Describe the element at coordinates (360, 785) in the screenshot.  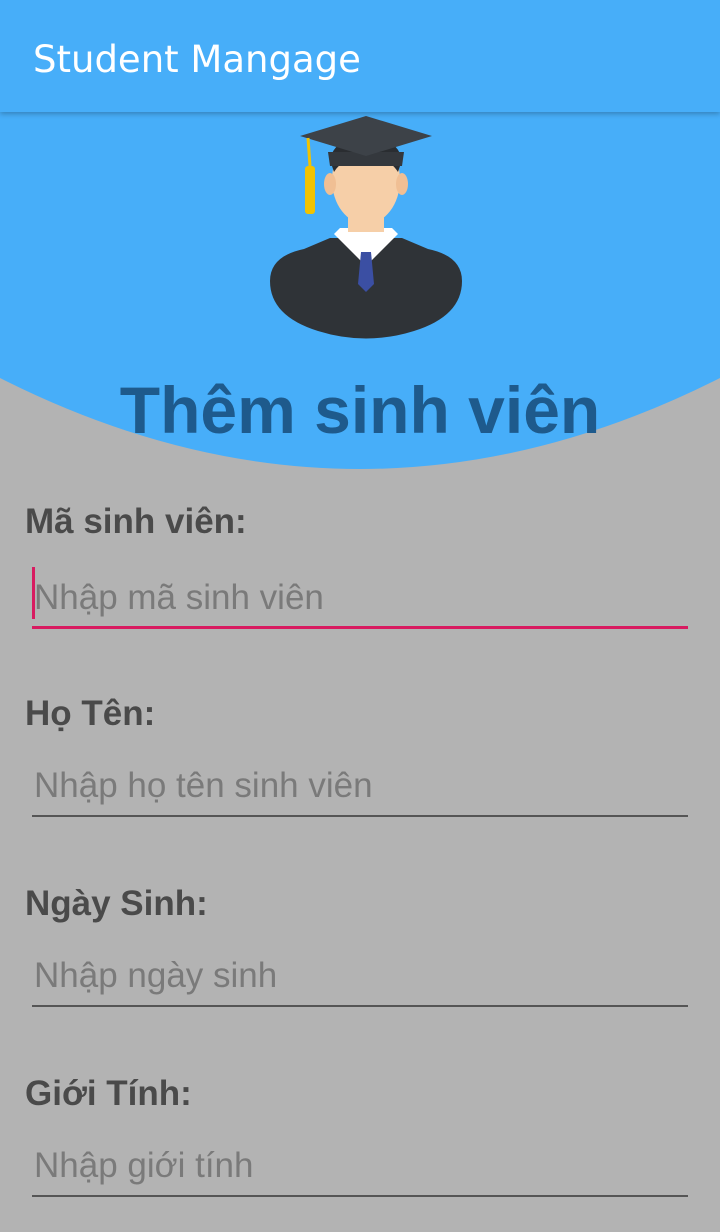
I see `full-name-input` at that location.